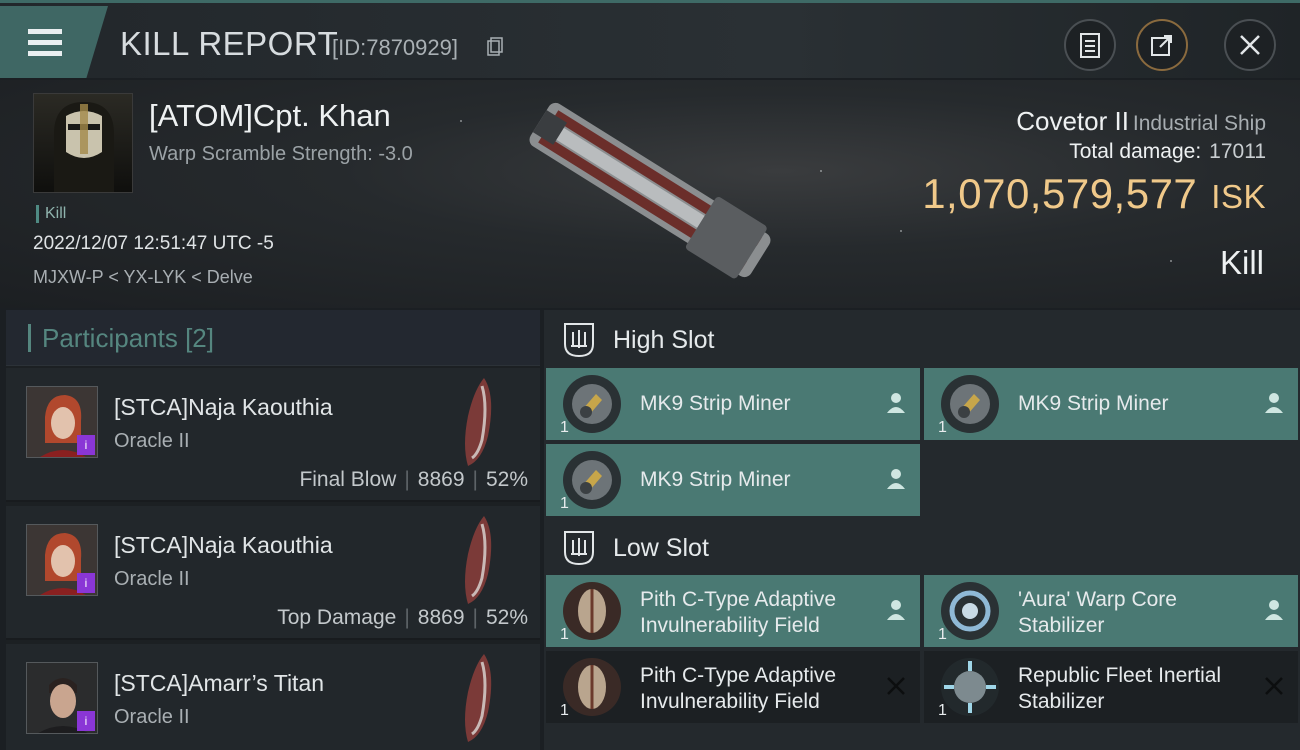  What do you see at coordinates (84, 147) in the screenshot?
I see `pilot-portrait-icon` at bounding box center [84, 147].